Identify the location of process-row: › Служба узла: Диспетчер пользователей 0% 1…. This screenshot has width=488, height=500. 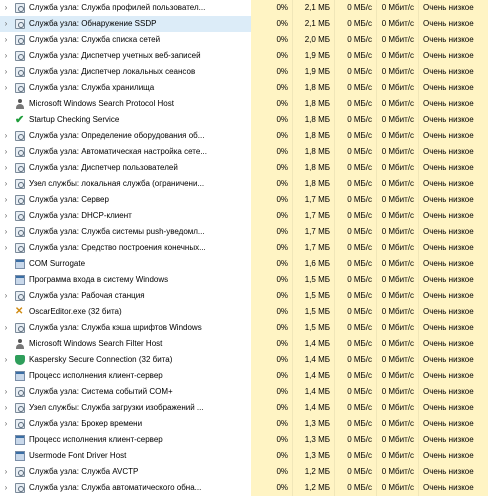
(244, 168).